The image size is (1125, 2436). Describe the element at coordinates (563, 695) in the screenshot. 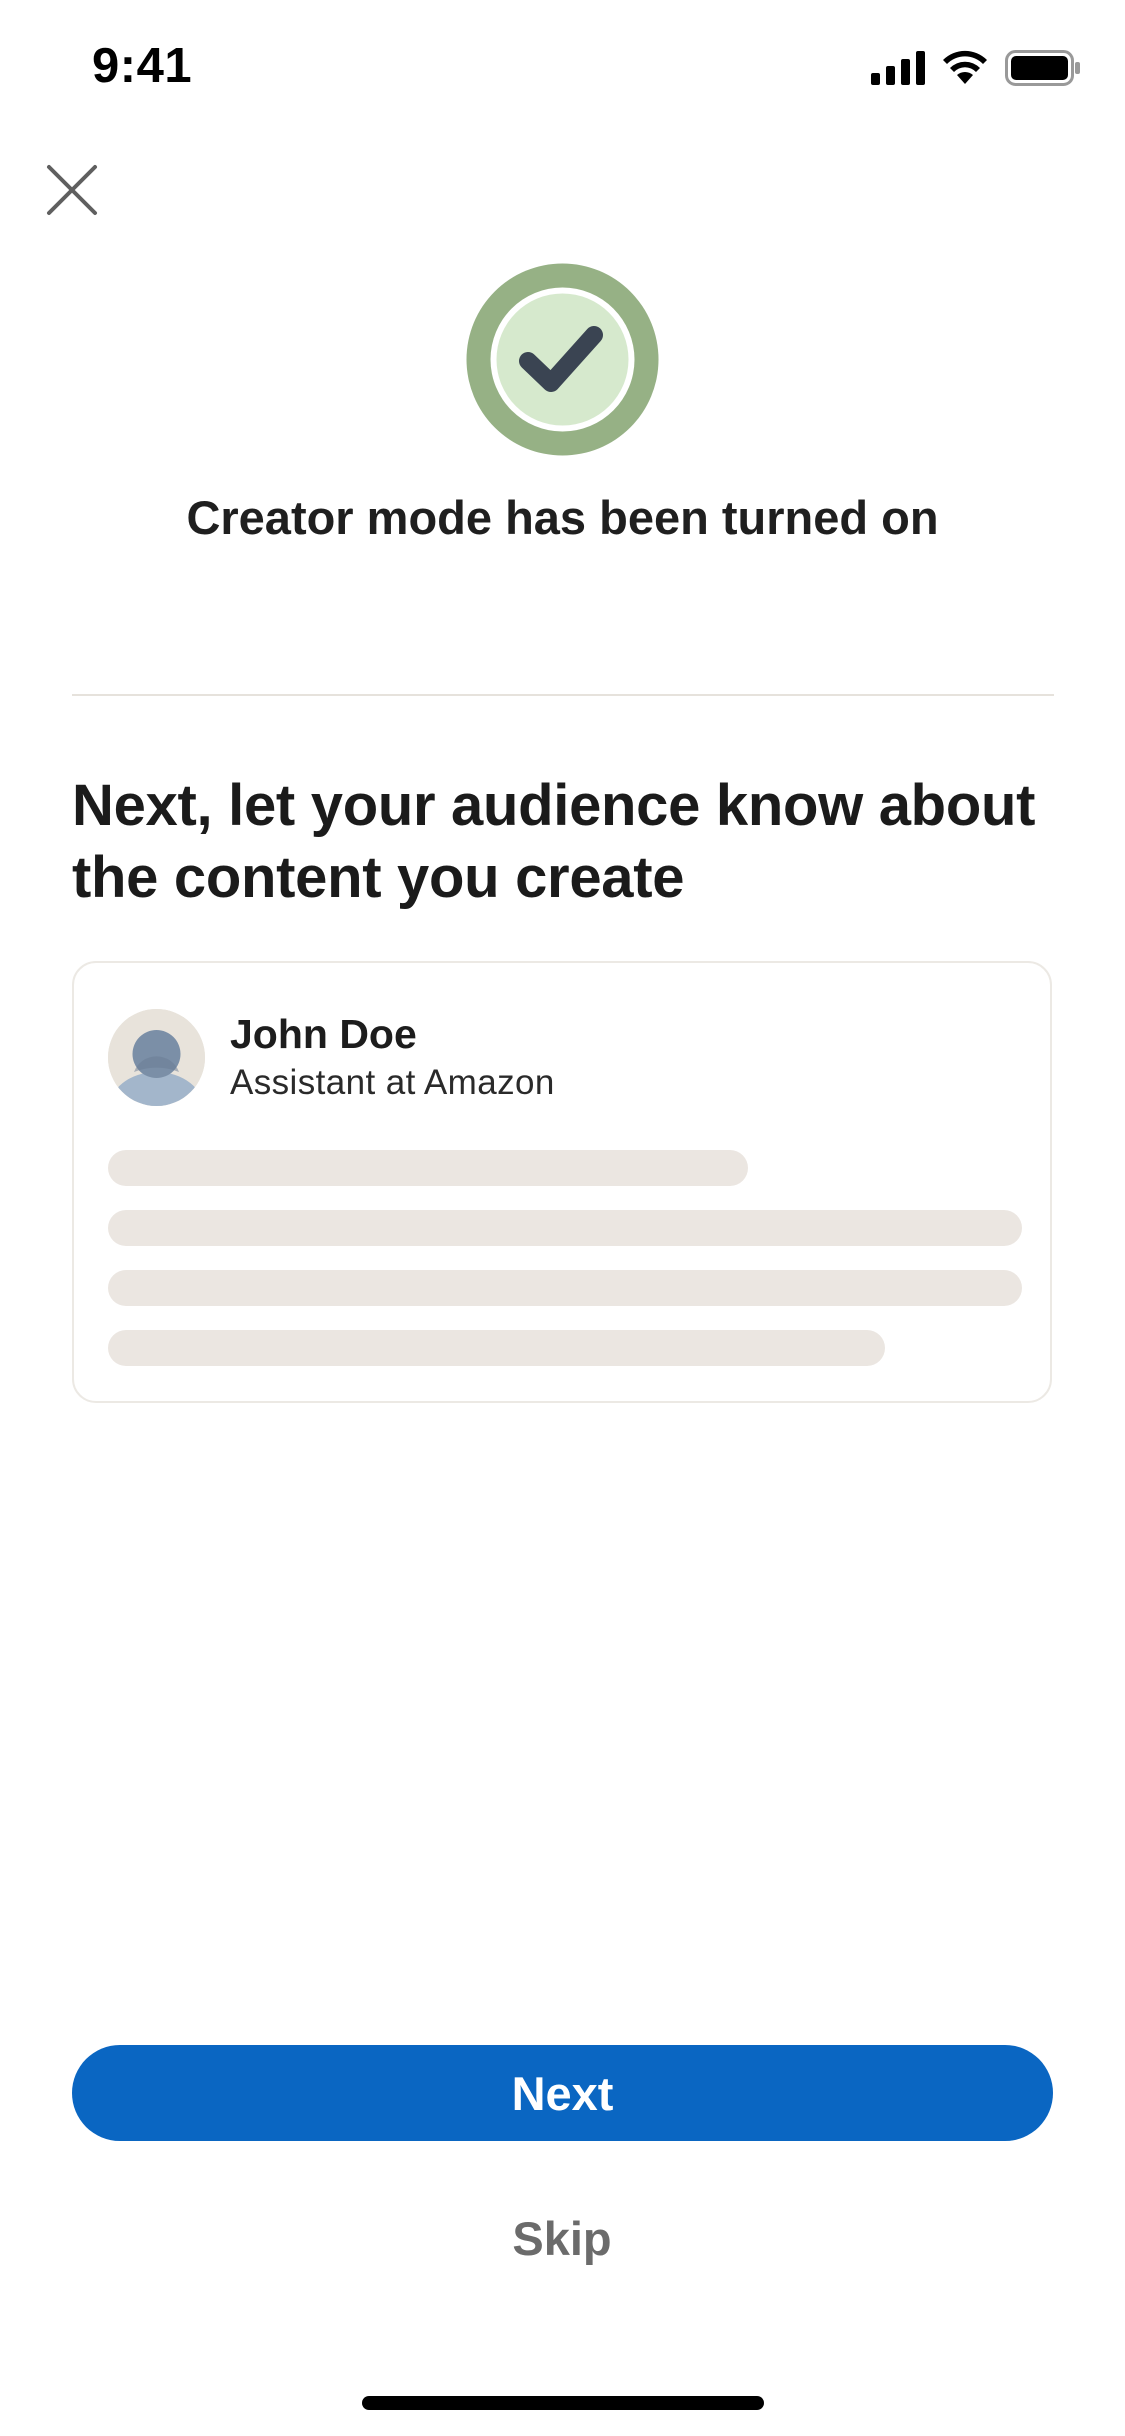

I see `divider` at that location.